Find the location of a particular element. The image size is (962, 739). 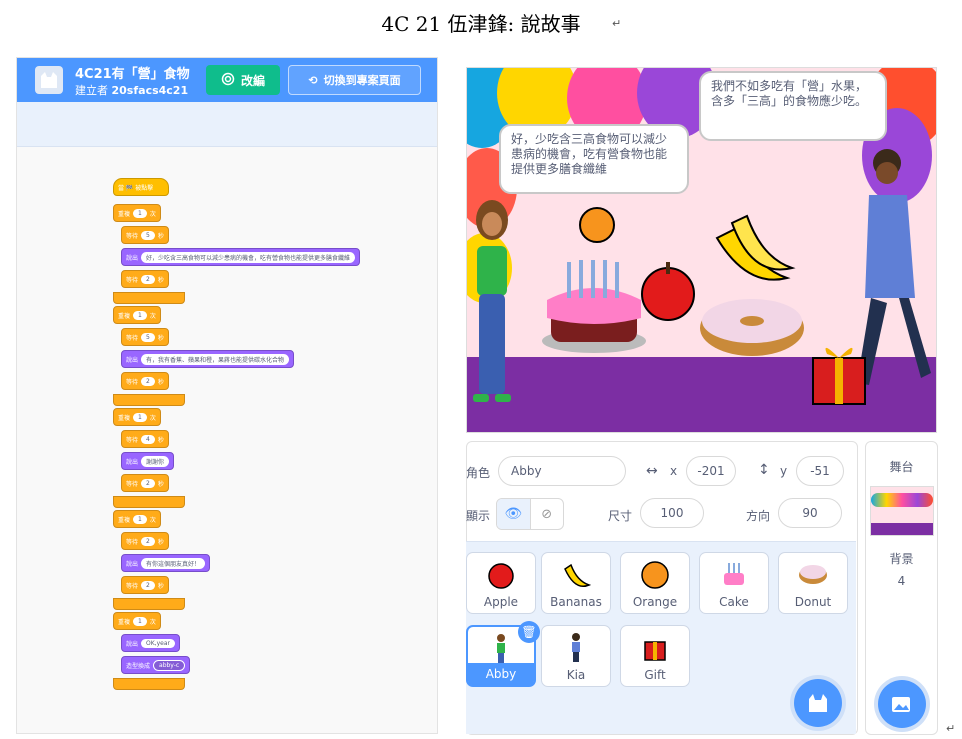

block-input: abby-c is located at coordinates (169, 665).